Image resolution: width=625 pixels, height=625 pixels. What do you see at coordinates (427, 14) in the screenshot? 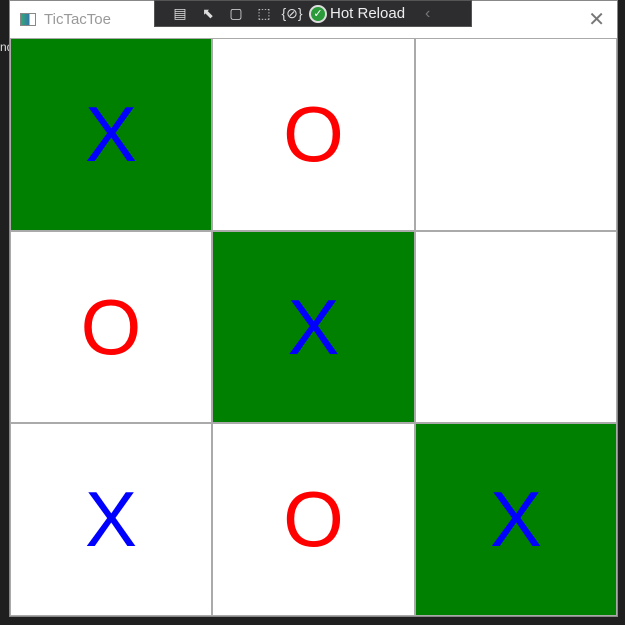
I see `collapse-chevron-icon: ‹` at bounding box center [427, 14].